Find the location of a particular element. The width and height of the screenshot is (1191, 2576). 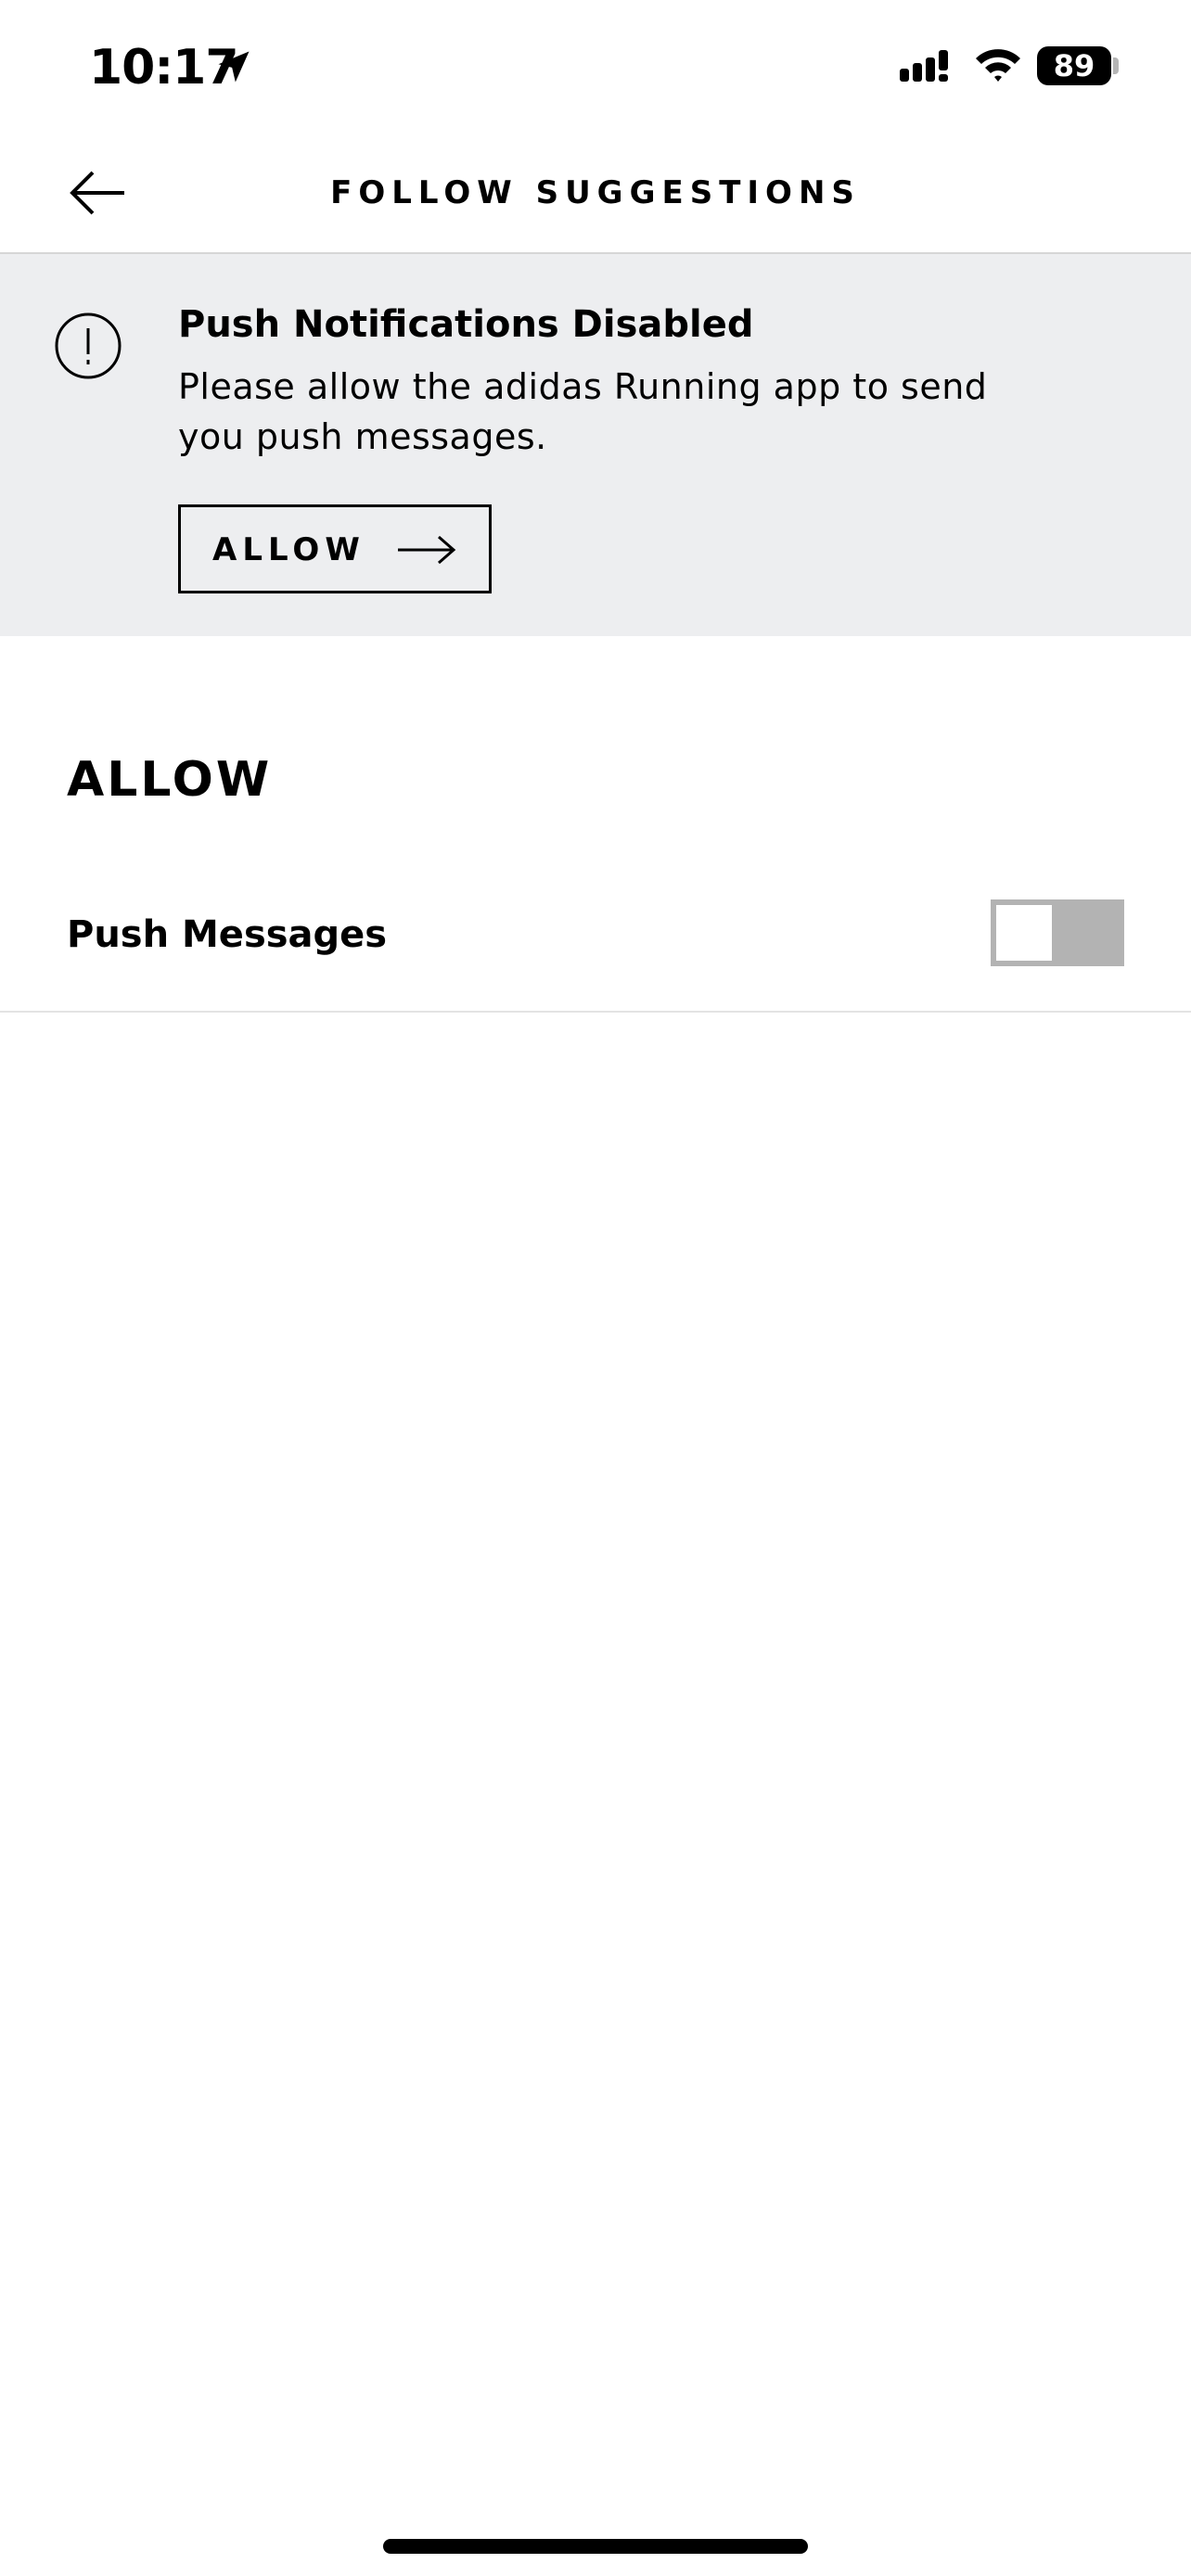

alert-circle-icon is located at coordinates (88, 345).